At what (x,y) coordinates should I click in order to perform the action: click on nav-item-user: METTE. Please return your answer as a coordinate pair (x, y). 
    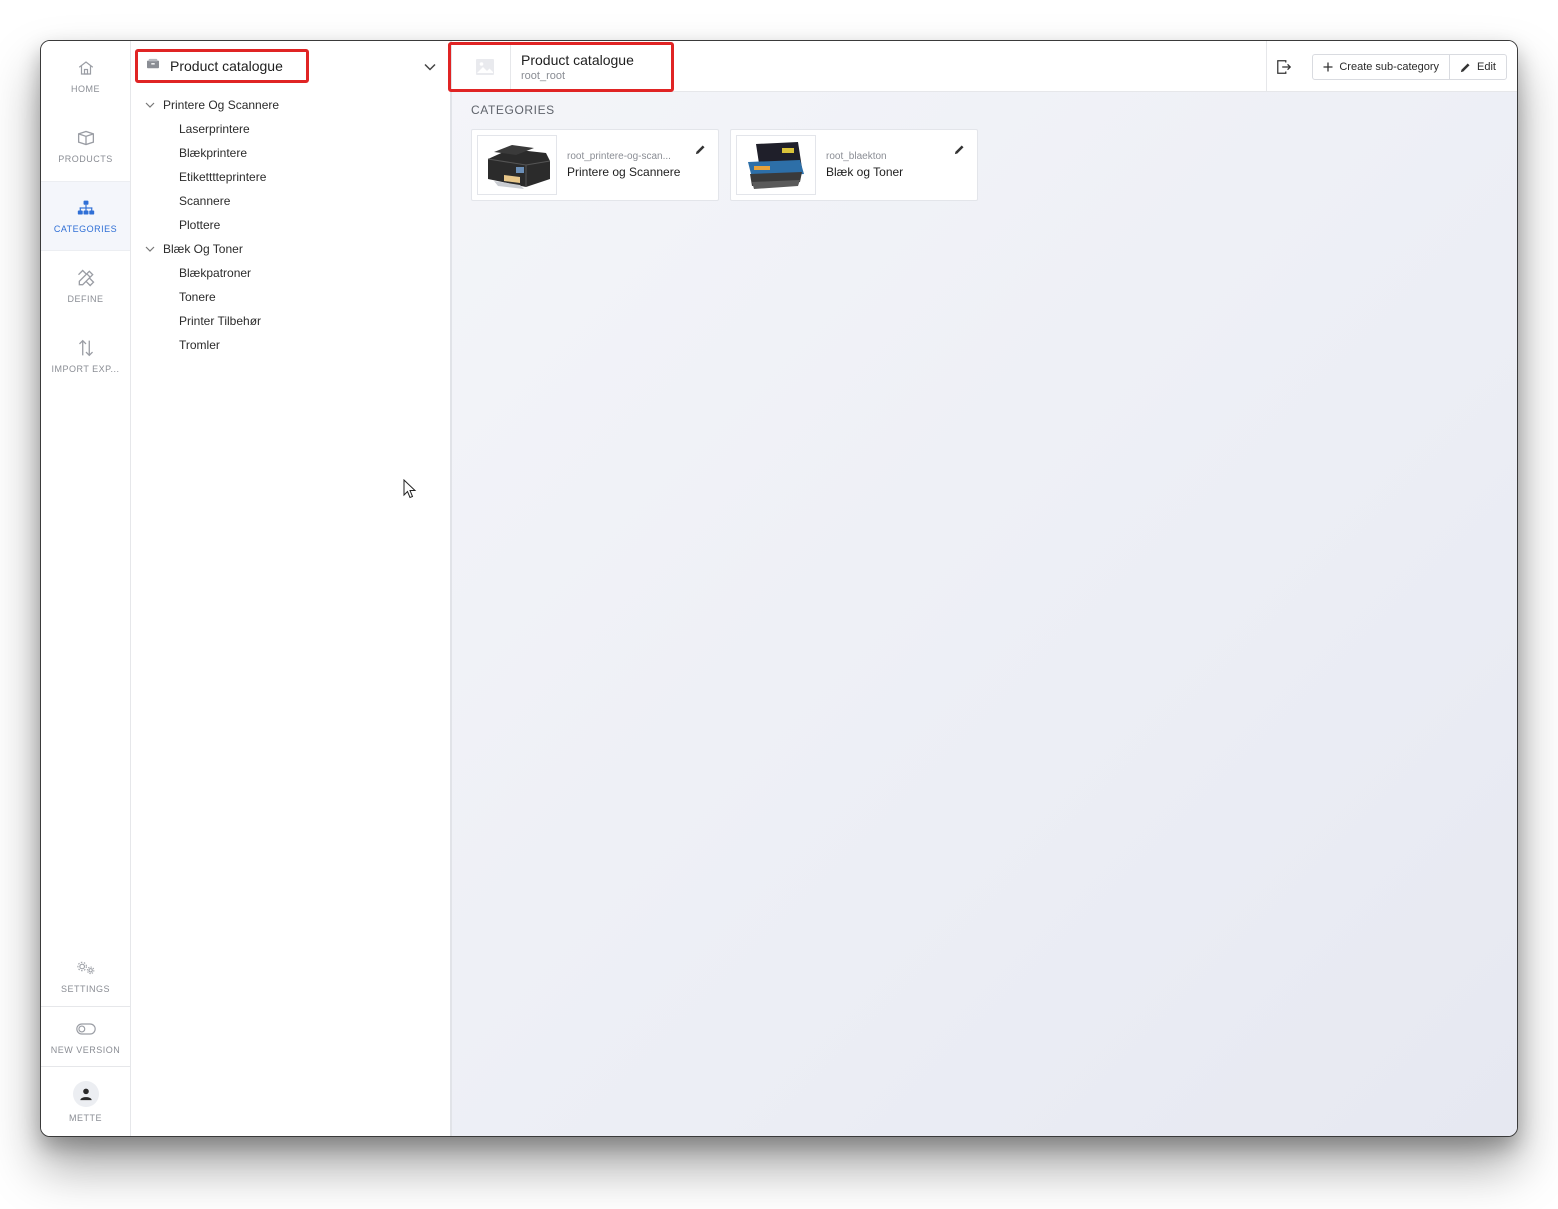
    Looking at the image, I should click on (85, 1101).